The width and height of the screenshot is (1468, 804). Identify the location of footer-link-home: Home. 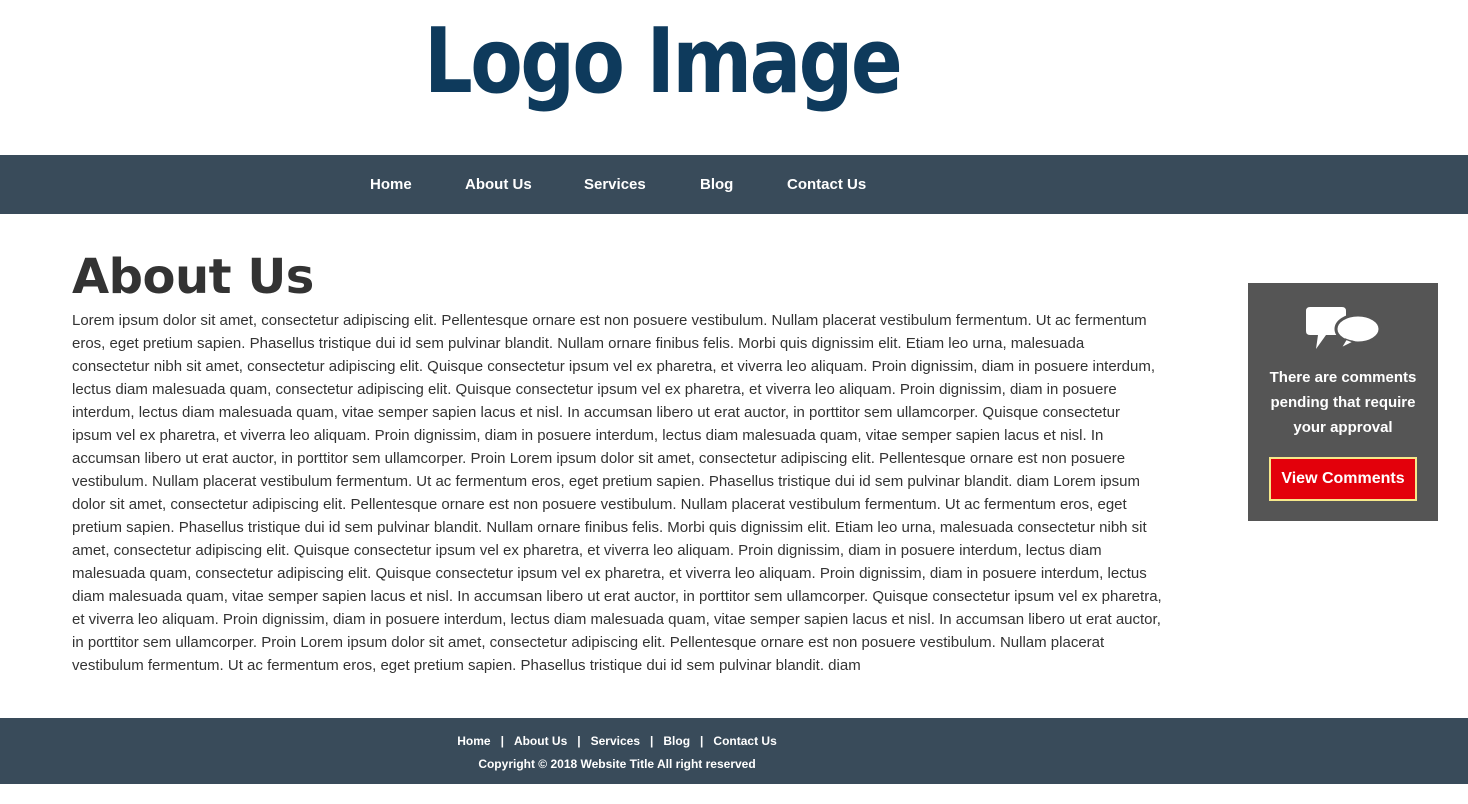
(473, 741).